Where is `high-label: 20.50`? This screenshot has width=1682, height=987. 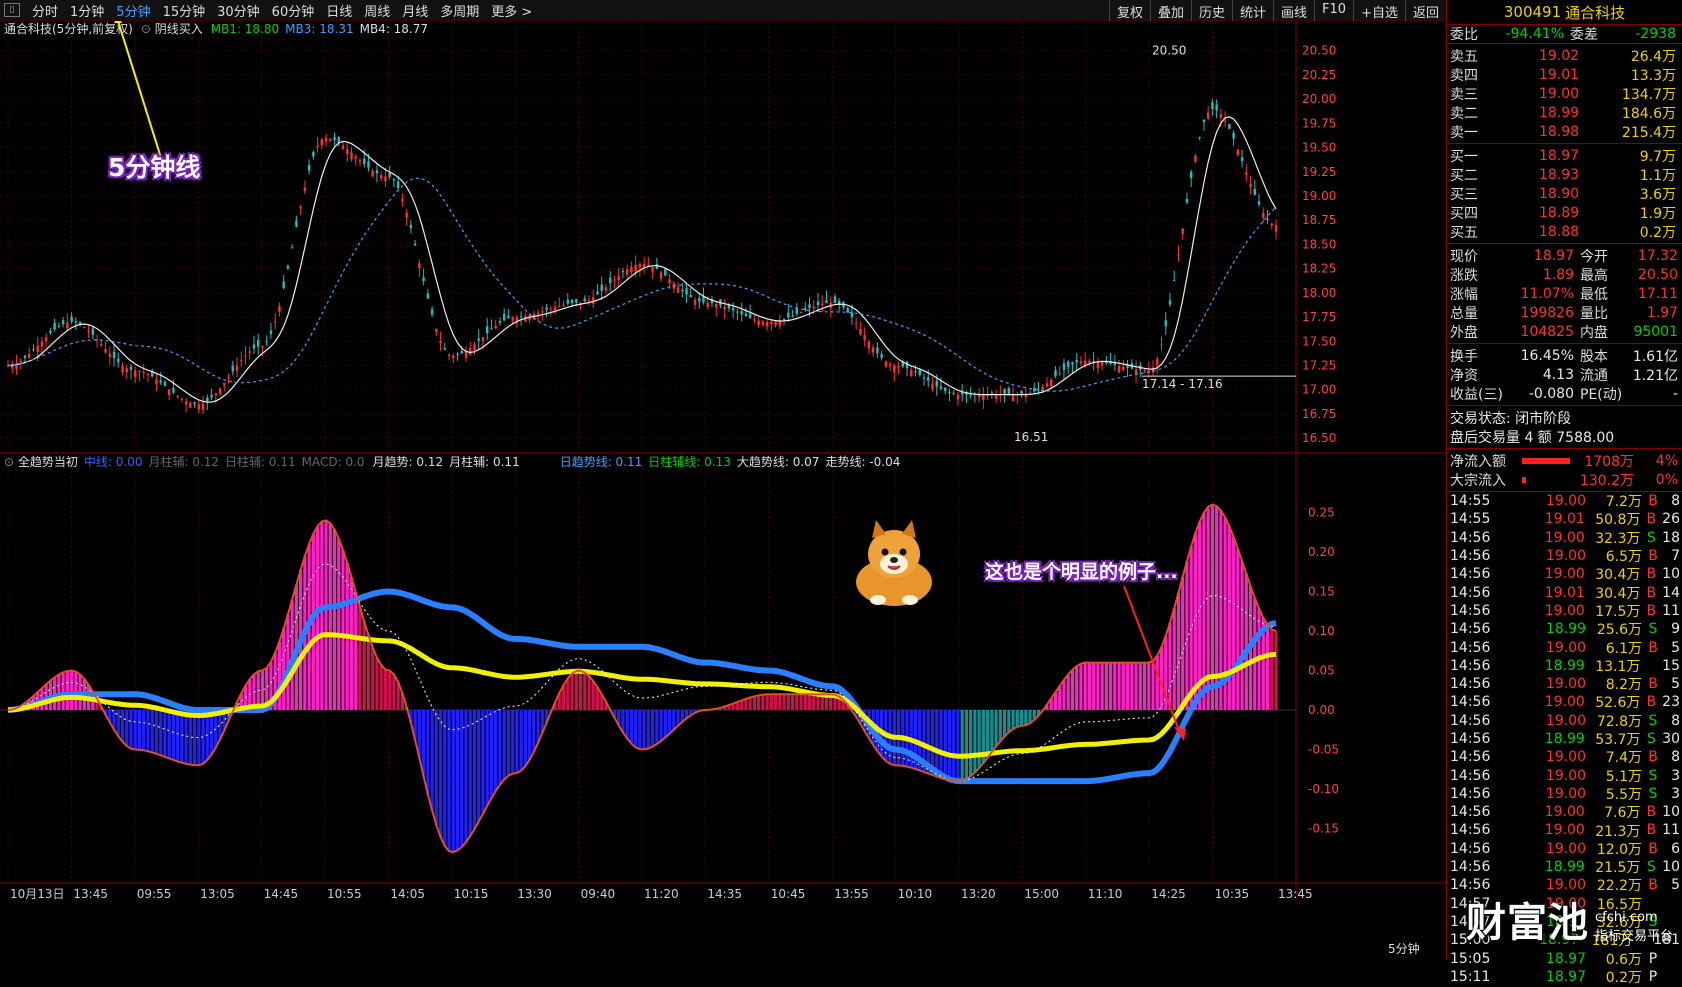 high-label: 20.50 is located at coordinates (1169, 51).